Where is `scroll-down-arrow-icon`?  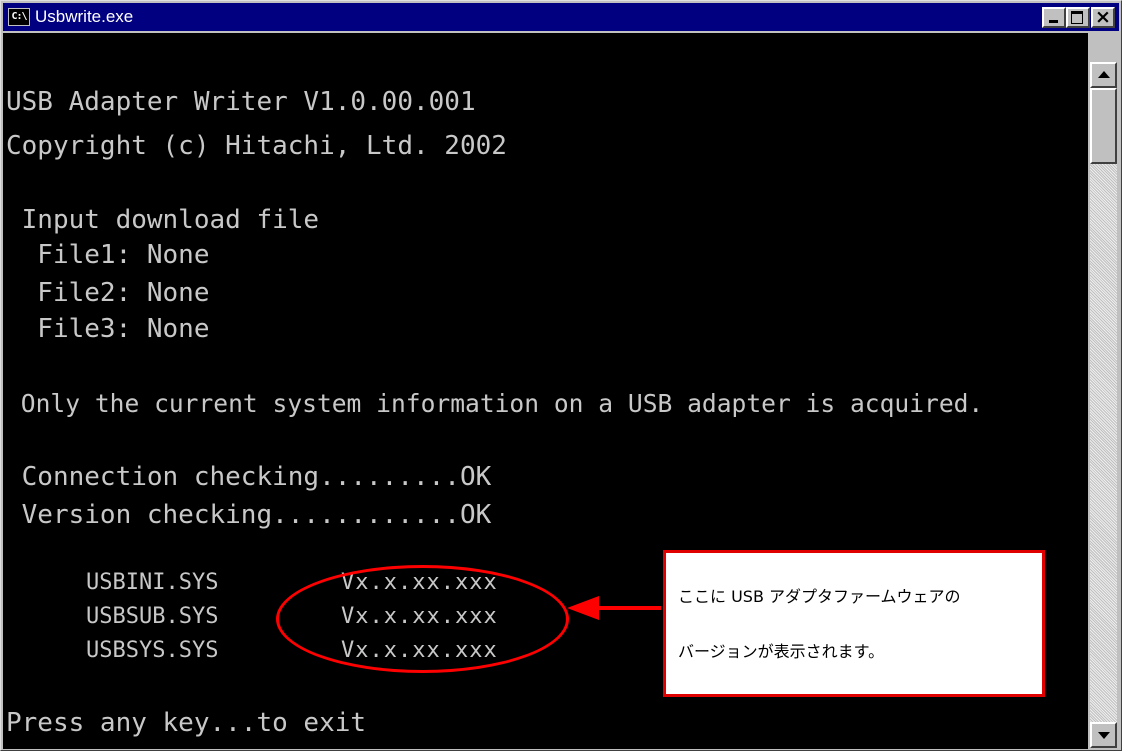 scroll-down-arrow-icon is located at coordinates (1104, 735).